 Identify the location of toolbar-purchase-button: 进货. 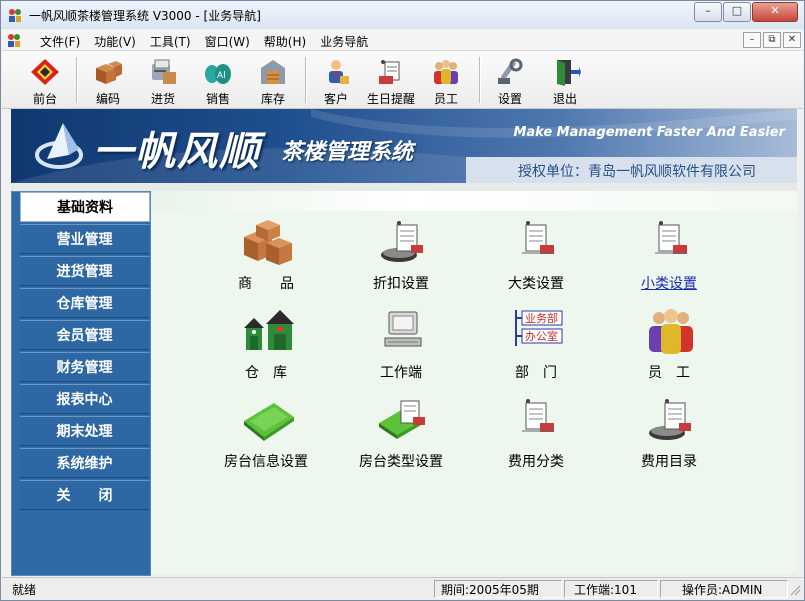
(163, 79).